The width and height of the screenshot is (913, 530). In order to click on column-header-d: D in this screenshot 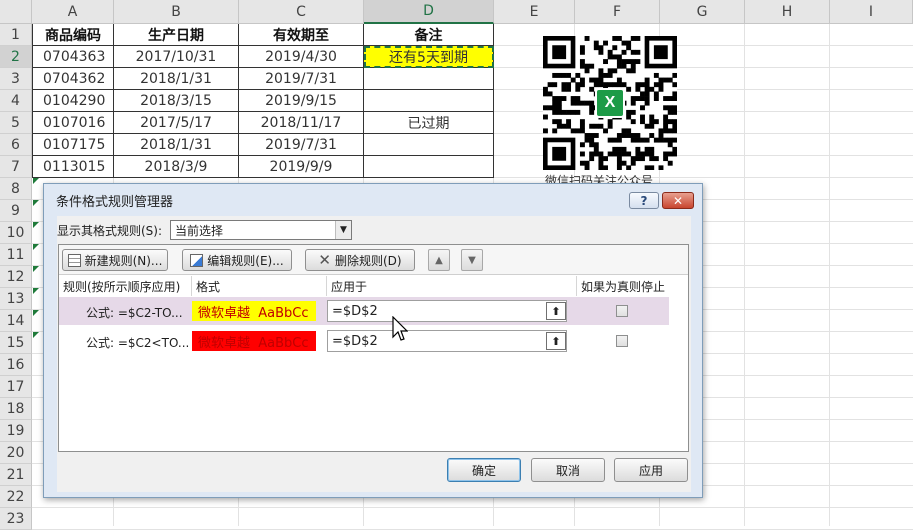, I will do `click(429, 12)`.